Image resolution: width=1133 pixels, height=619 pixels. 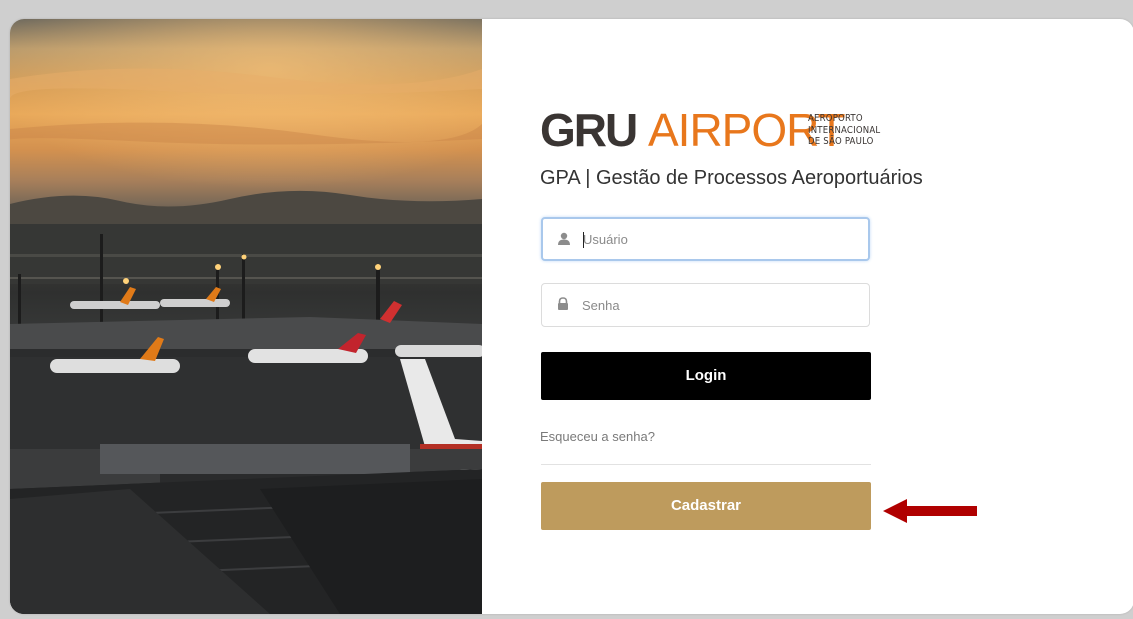 I want to click on user-icon, so click(x=564, y=238).